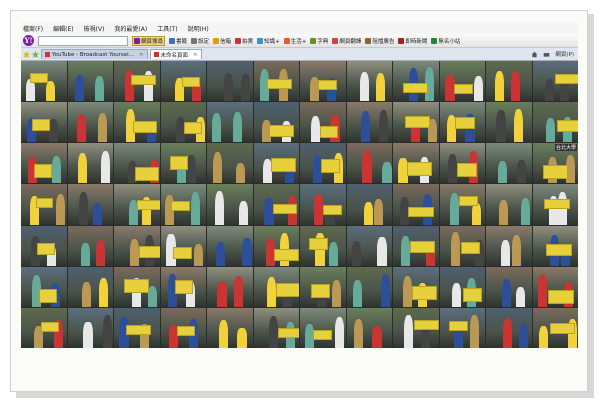 This screenshot has height=404, width=600. Describe the element at coordinates (175, 54) in the screenshot. I see `browser-tab: 未命名頁面 ×` at that location.